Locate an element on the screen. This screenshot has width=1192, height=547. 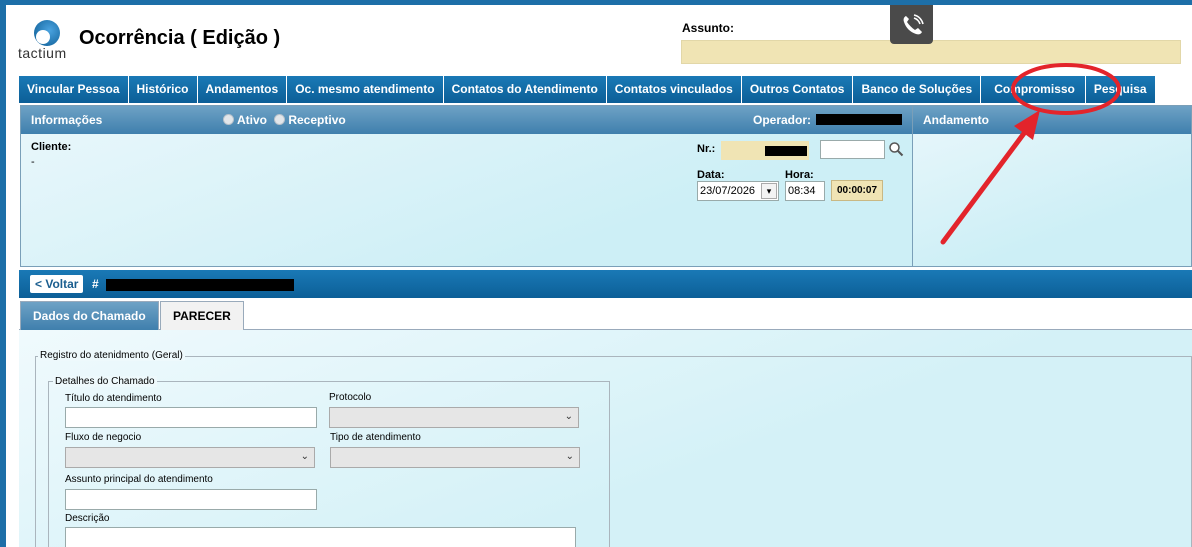
tab-contatos-do-atendimento: Contatos do Atendimento is located at coordinates (525, 89).